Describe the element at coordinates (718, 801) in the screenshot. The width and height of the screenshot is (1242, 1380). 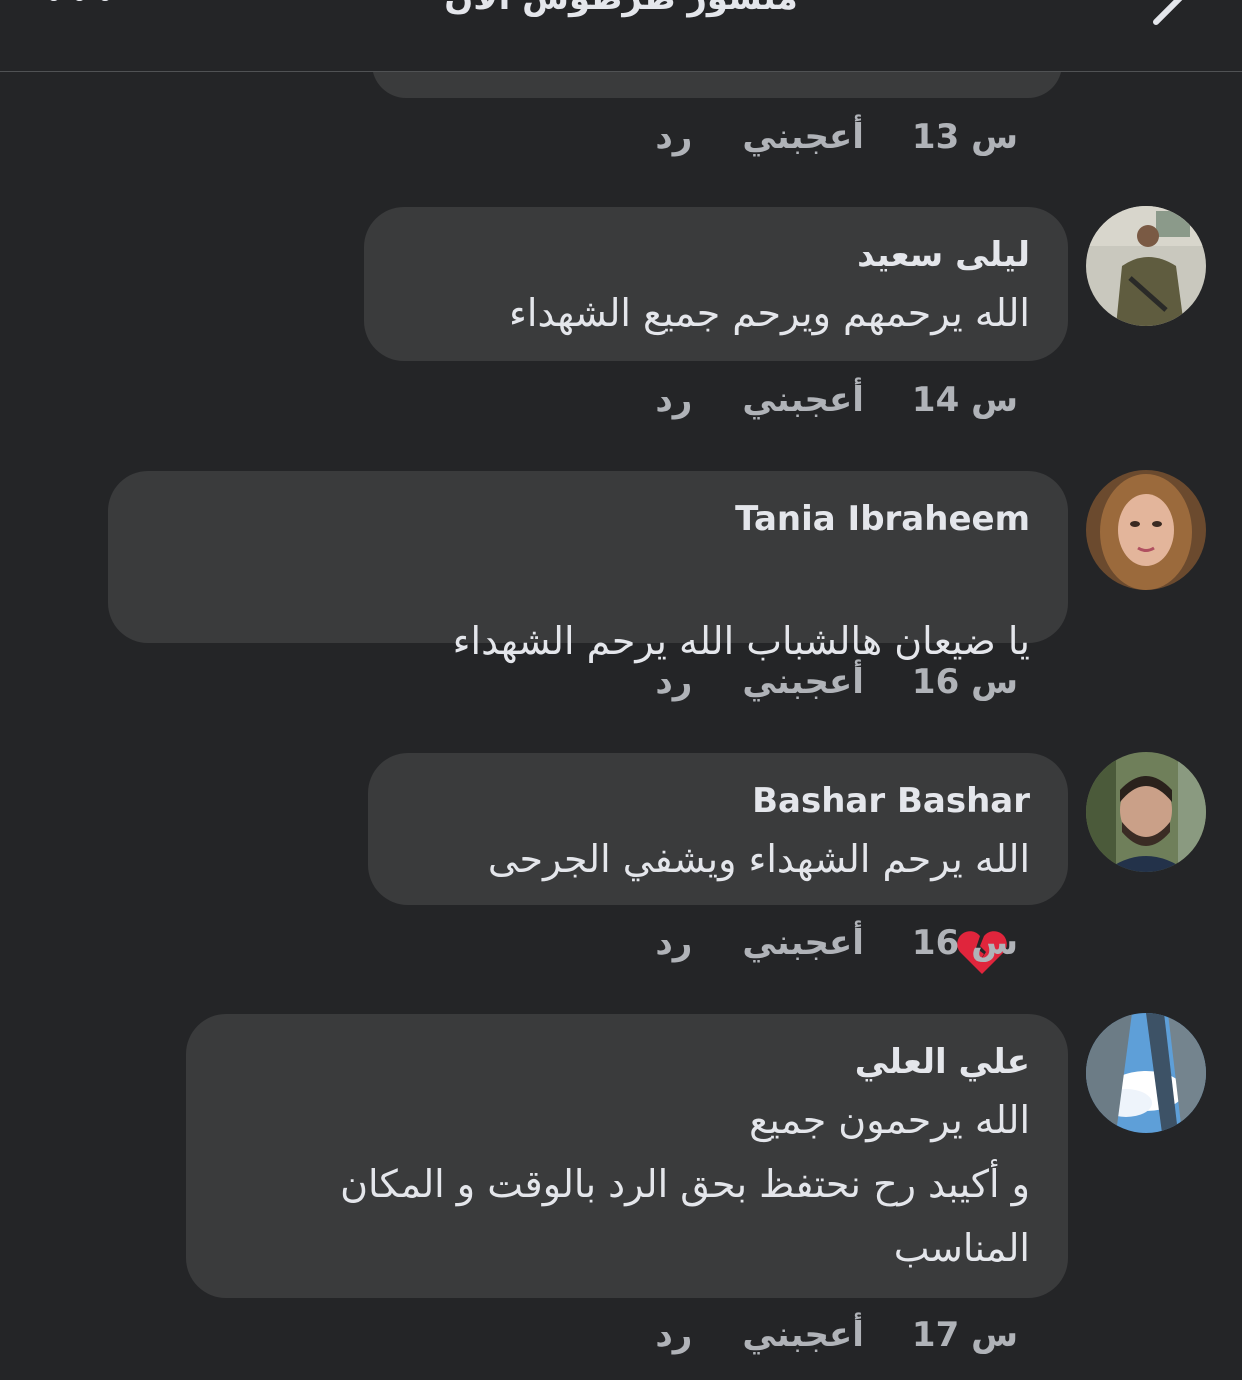
I see `comment-author: Bashar Bashar` at that location.